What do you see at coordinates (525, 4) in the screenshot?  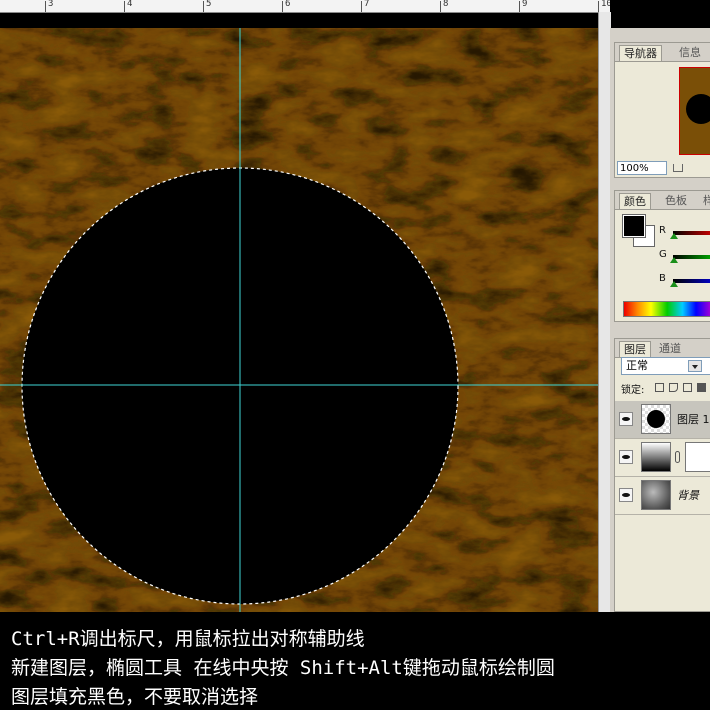 I see `ruler-number: 9` at bounding box center [525, 4].